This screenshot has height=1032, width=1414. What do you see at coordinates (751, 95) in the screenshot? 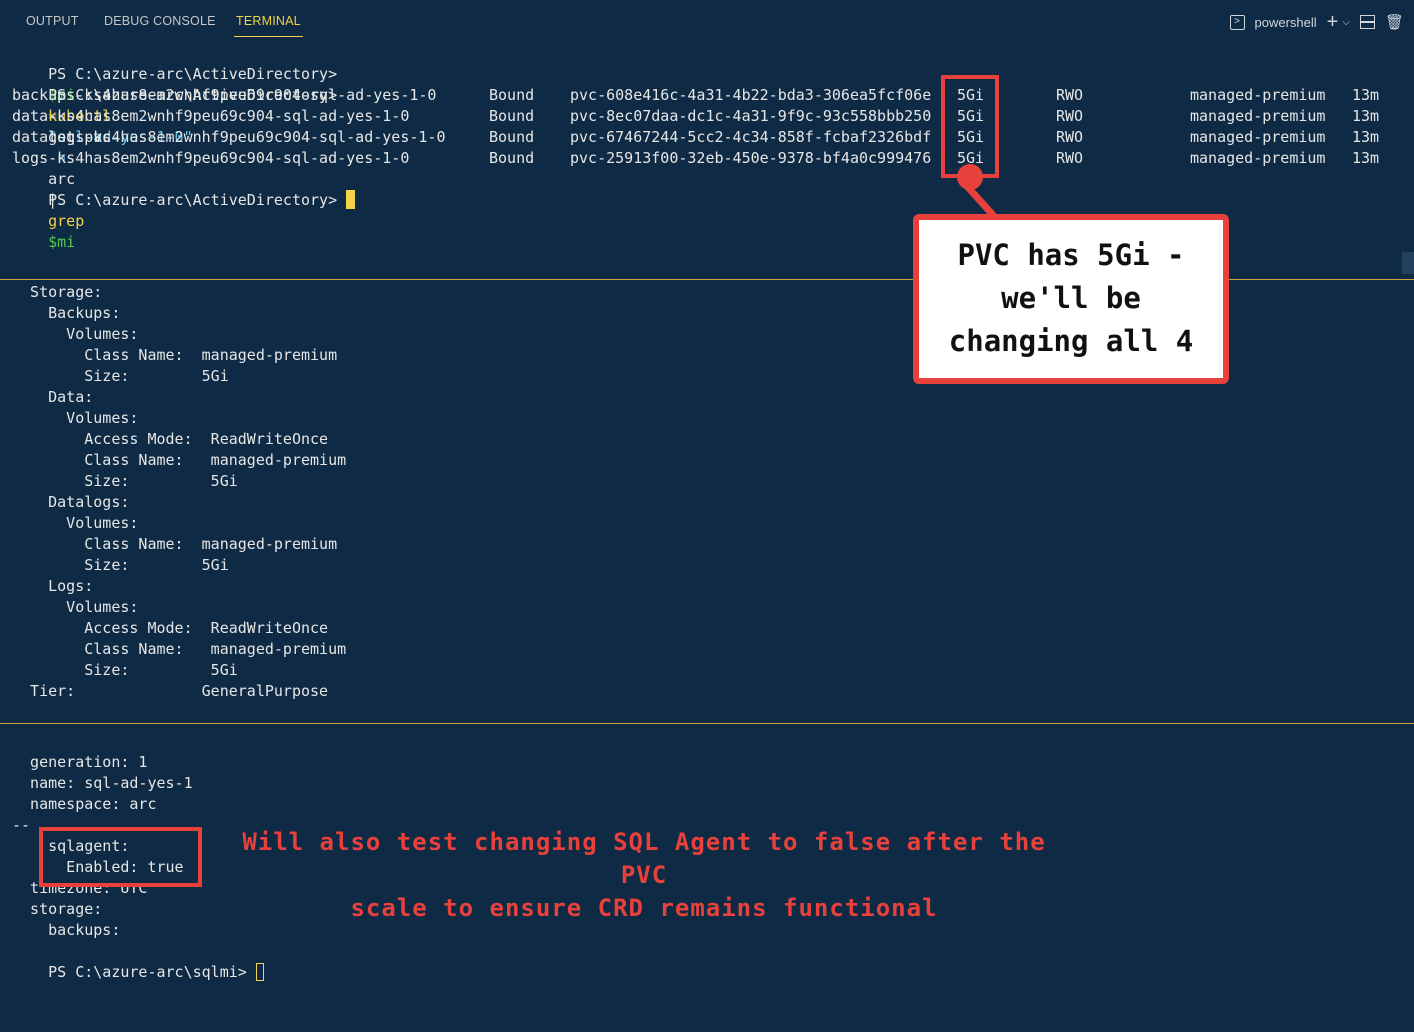
I see `pvc-row-volume: pvc-608e416c-4a31-4b22-bda3-306ea5fcf06e` at bounding box center [751, 95].